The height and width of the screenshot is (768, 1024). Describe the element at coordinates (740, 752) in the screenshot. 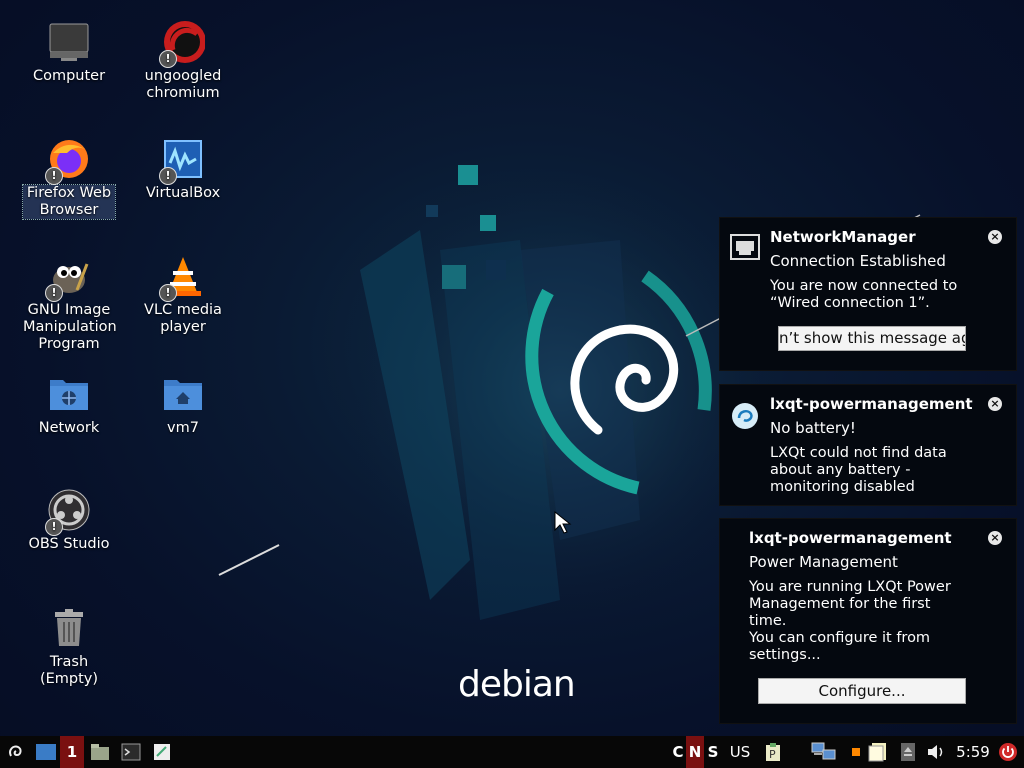

I see `keyboard-layout: US` at that location.